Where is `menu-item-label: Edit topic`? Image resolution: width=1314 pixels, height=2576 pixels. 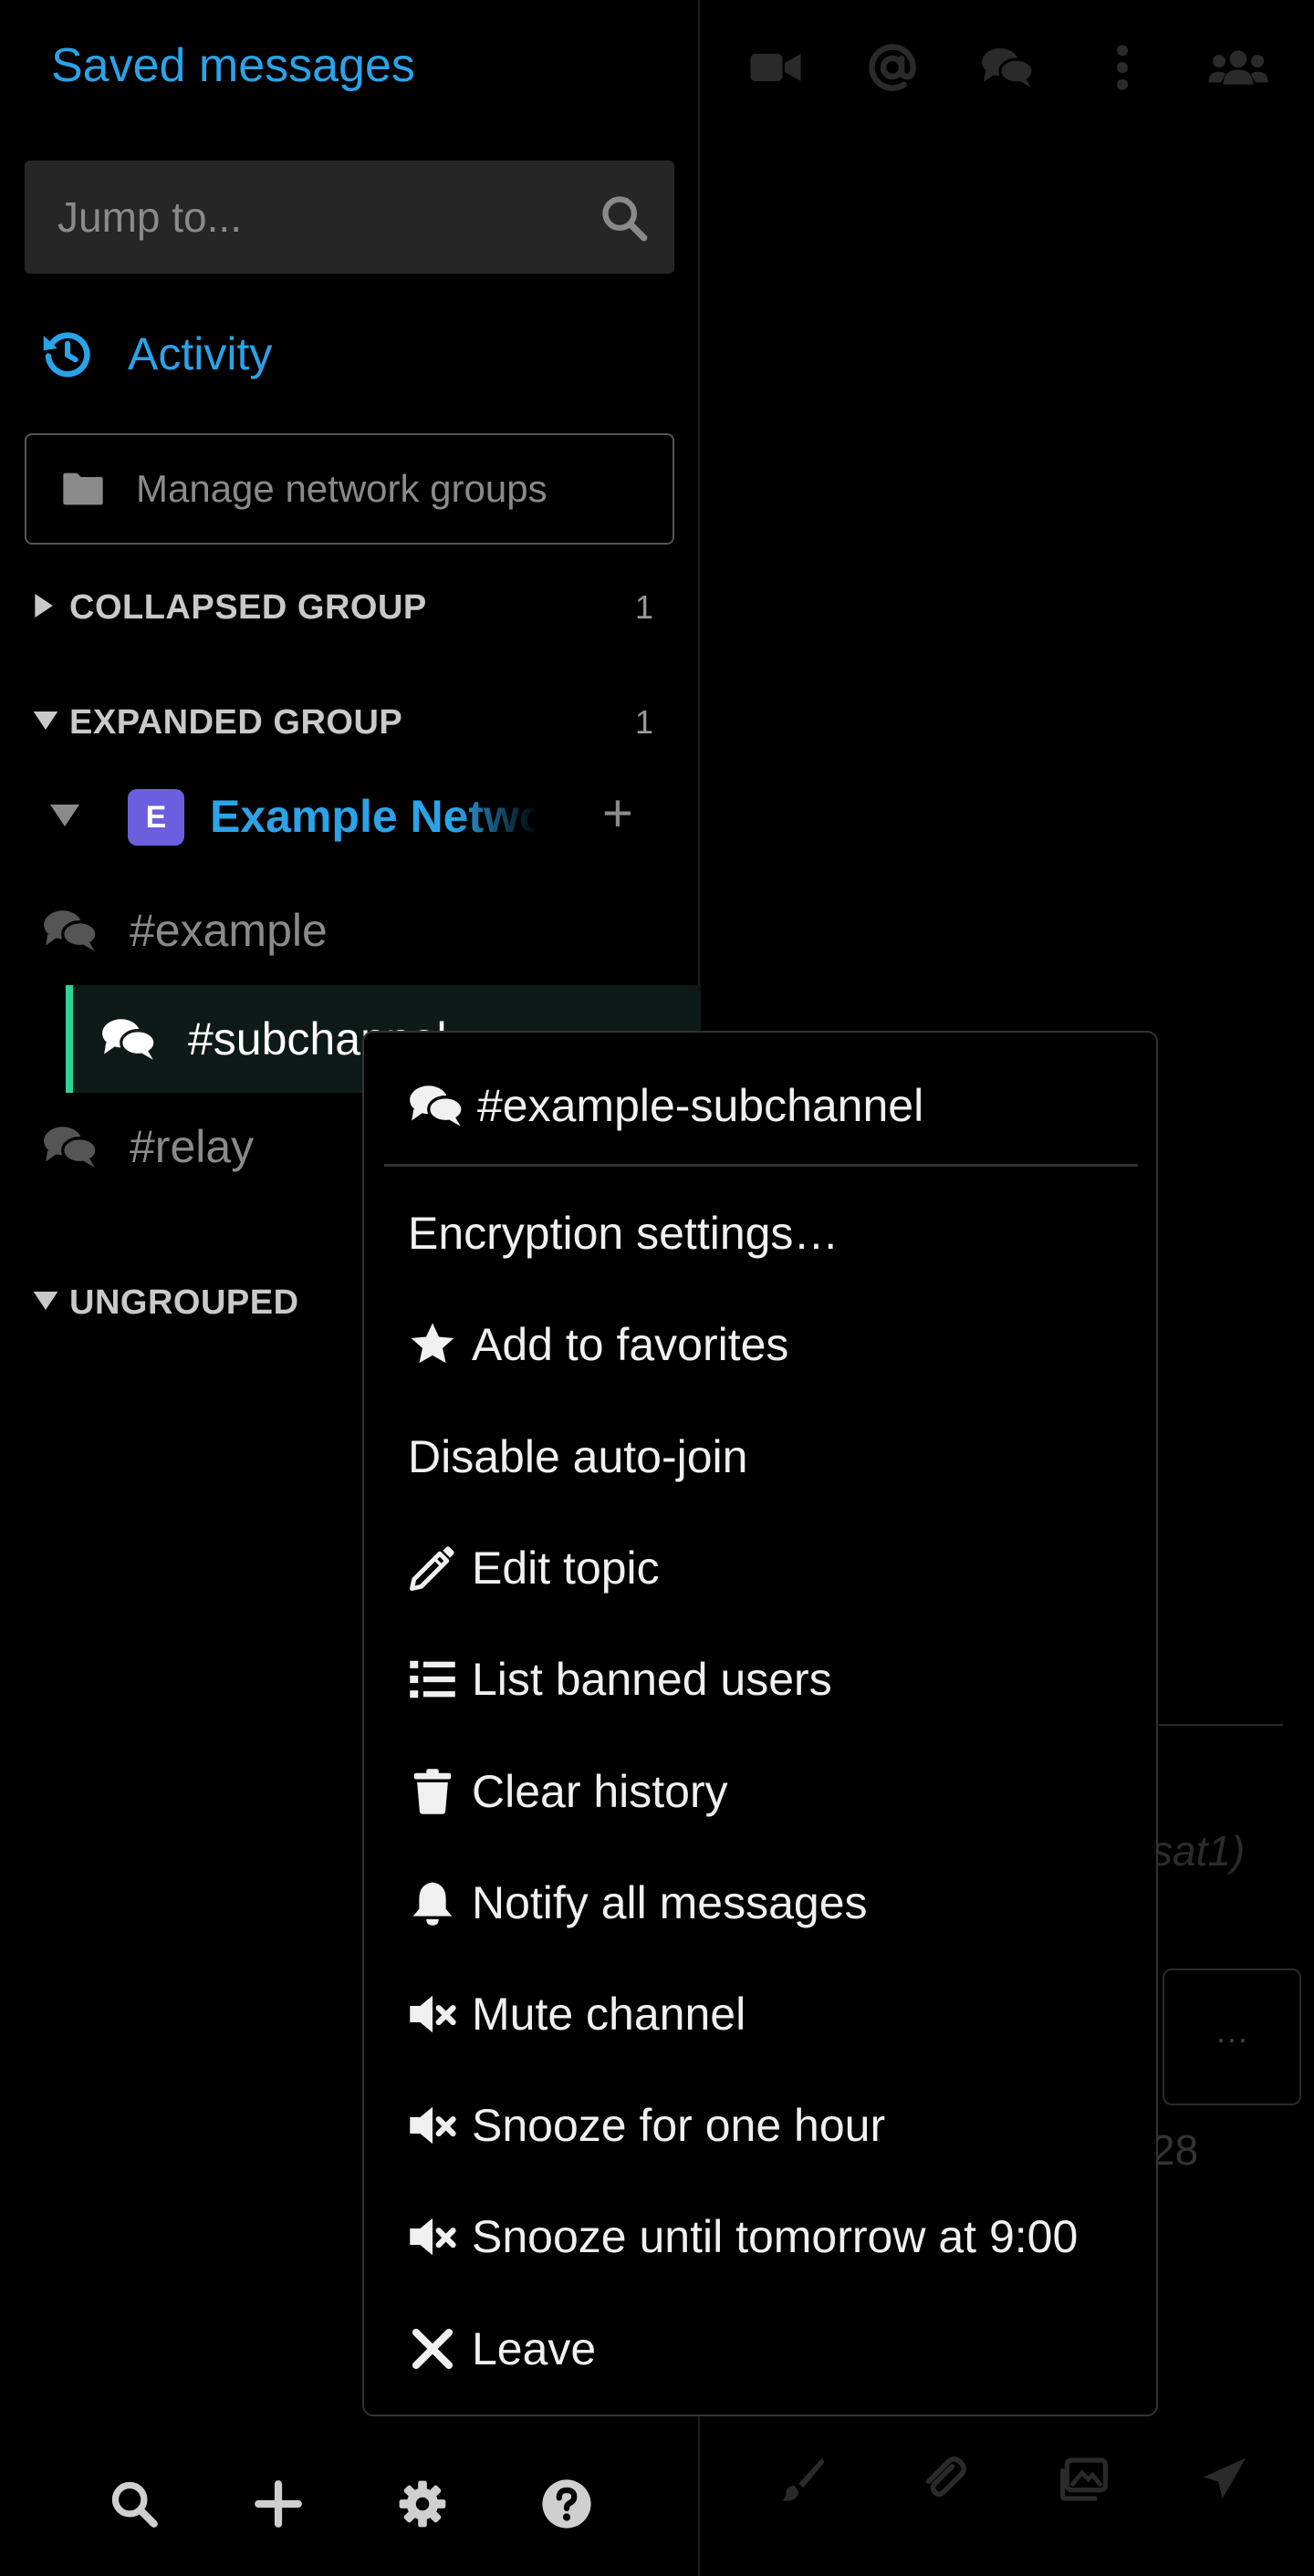 menu-item-label: Edit topic is located at coordinates (566, 1568).